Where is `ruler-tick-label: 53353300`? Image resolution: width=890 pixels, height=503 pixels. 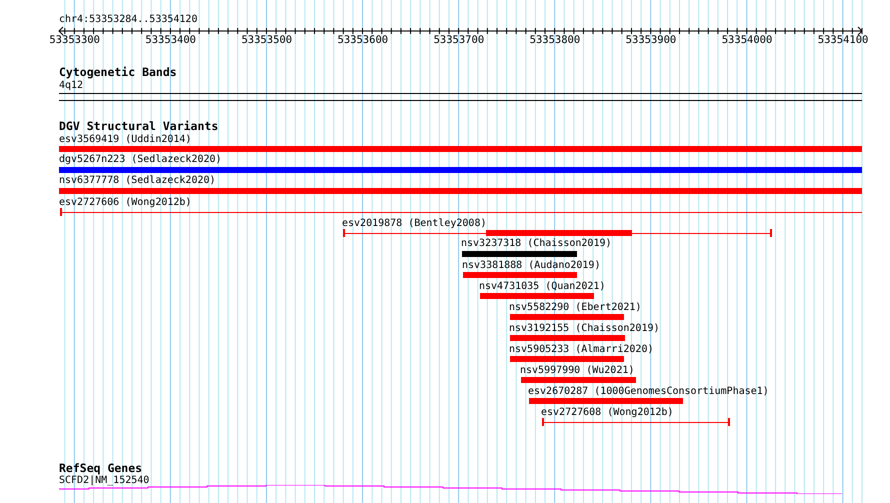
ruler-tick-label: 53353300 is located at coordinates (74, 40).